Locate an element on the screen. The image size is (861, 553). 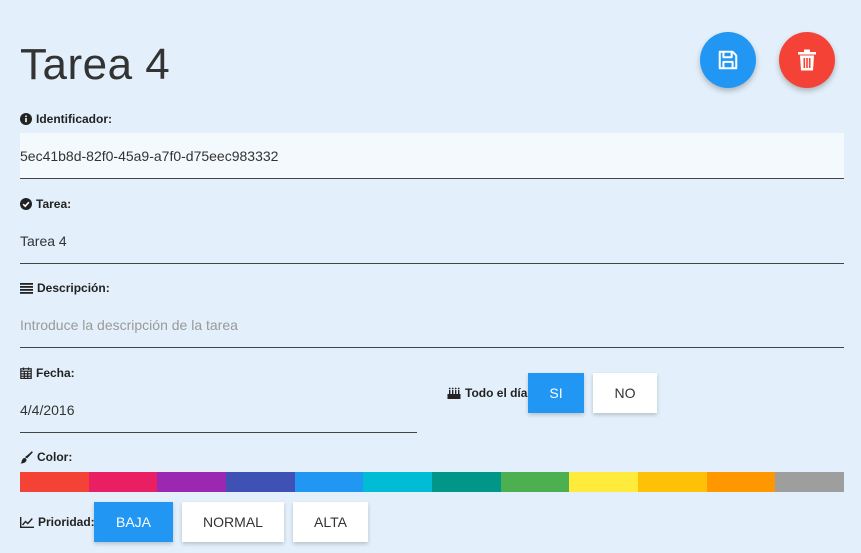
todo-el-dia-no-button: NO is located at coordinates (625, 393).